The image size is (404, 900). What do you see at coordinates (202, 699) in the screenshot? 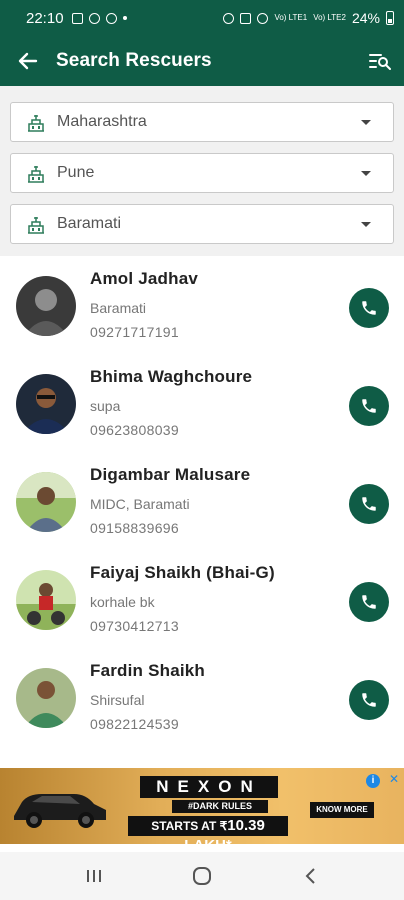
I see `list-item: Fardin Shaikh Shirsufal 09822124539` at bounding box center [202, 699].